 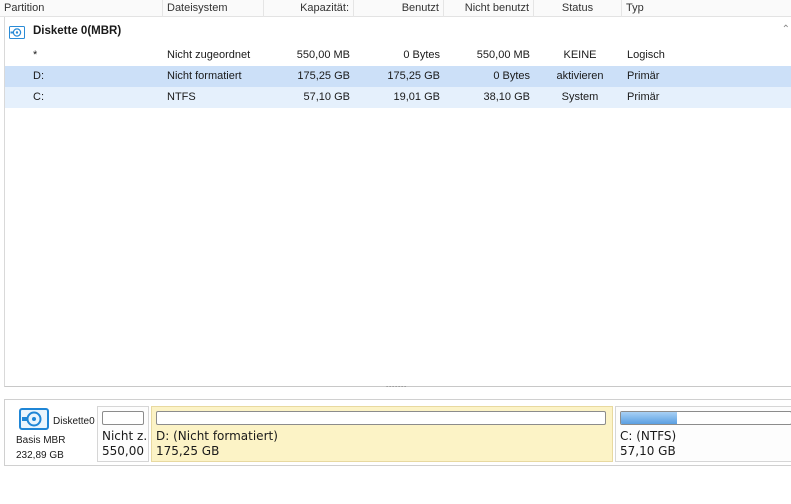 What do you see at coordinates (35, 55) in the screenshot?
I see `cell-partition: *` at bounding box center [35, 55].